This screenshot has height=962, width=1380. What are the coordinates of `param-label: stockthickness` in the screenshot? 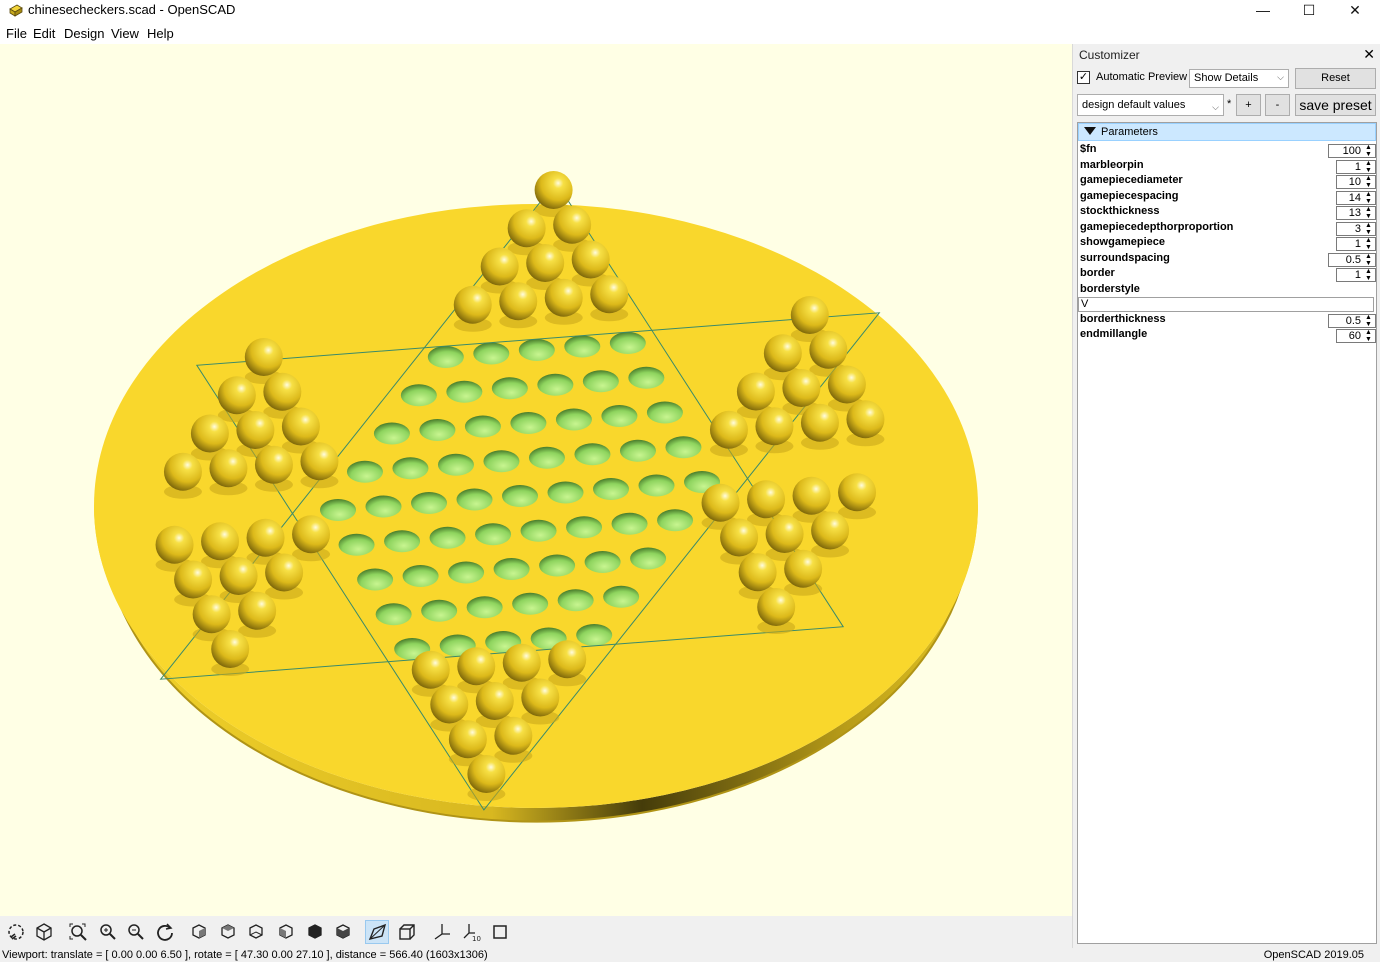 It's located at (1120, 211).